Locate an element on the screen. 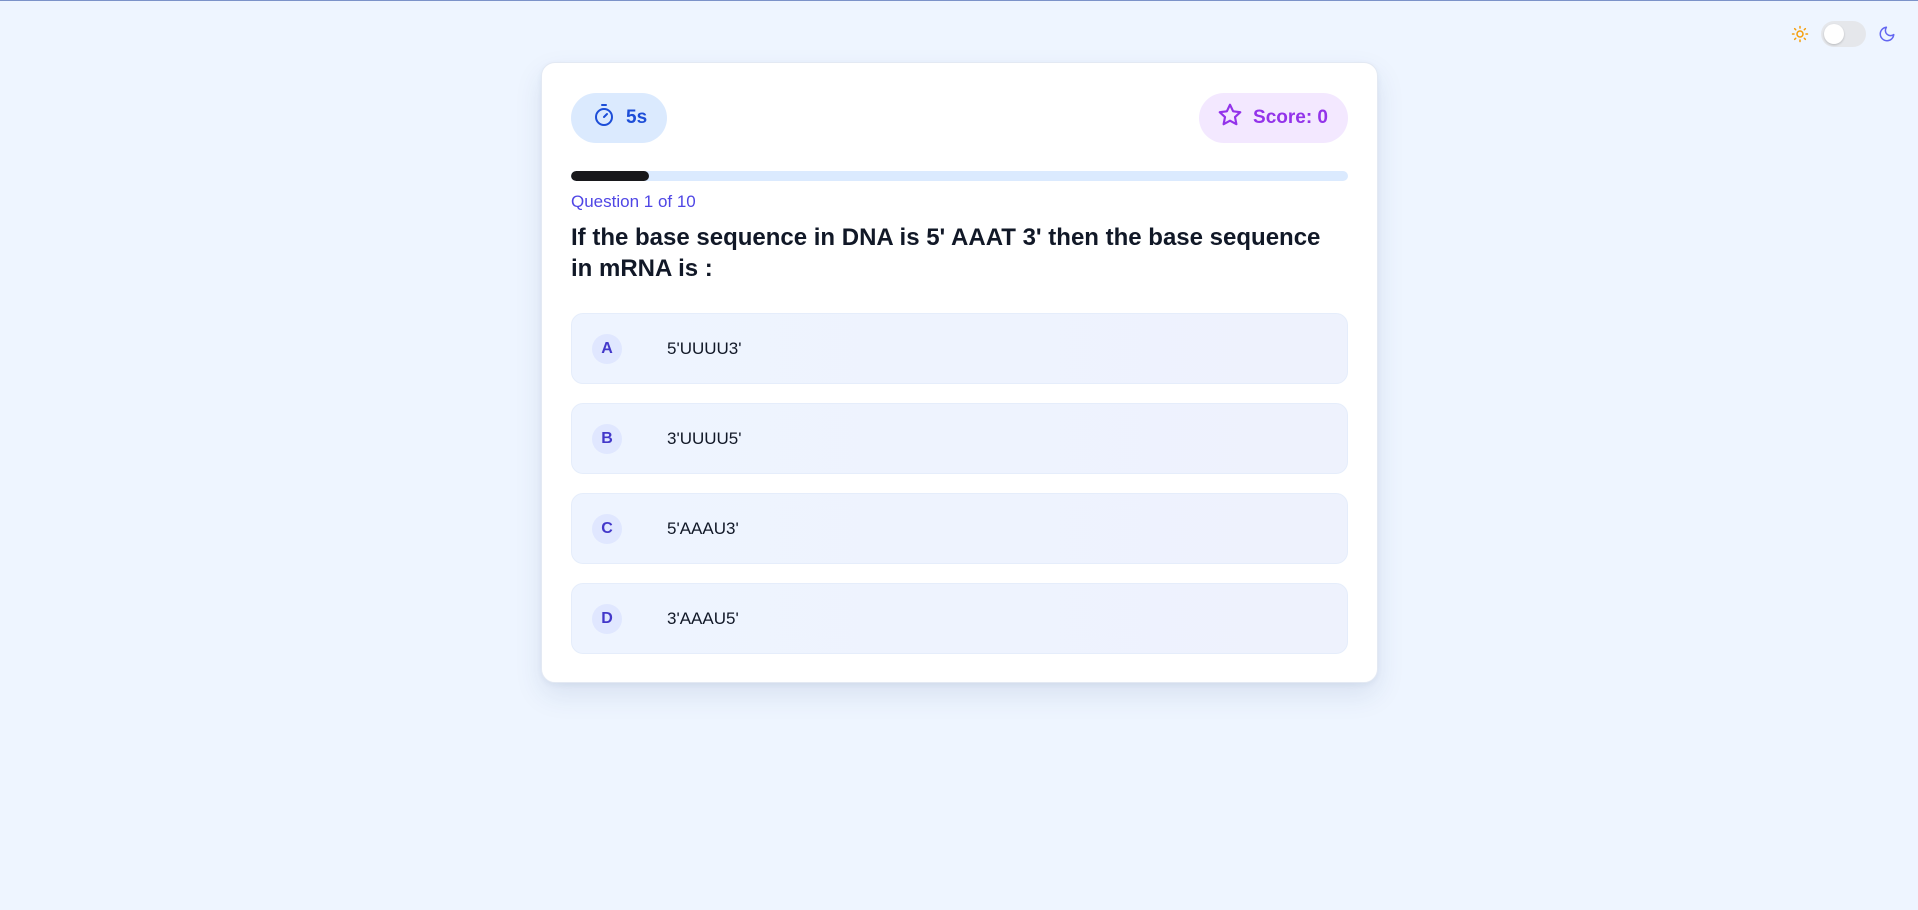  dark-mode-switch is located at coordinates (1843, 34).